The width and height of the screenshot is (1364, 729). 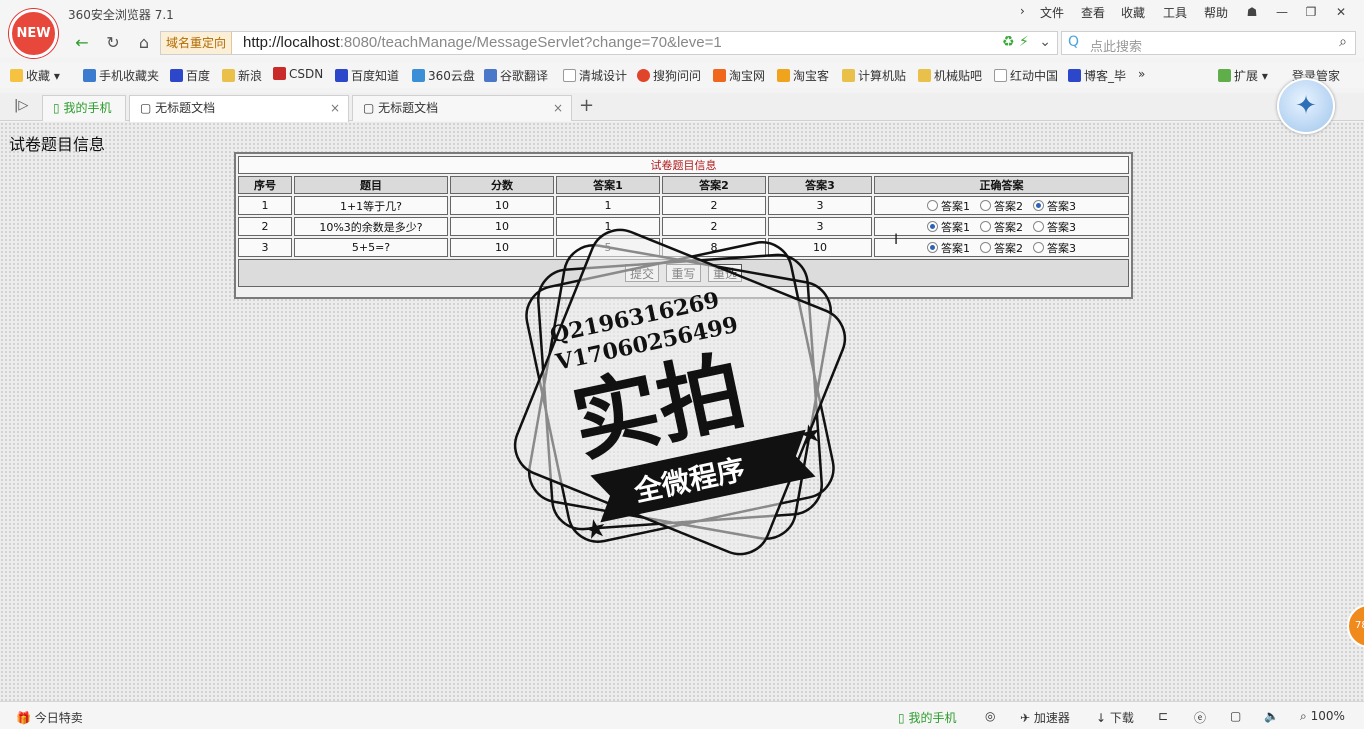 What do you see at coordinates (595, 75) in the screenshot?
I see `bookmark-qingcheng: 清城设计` at bounding box center [595, 75].